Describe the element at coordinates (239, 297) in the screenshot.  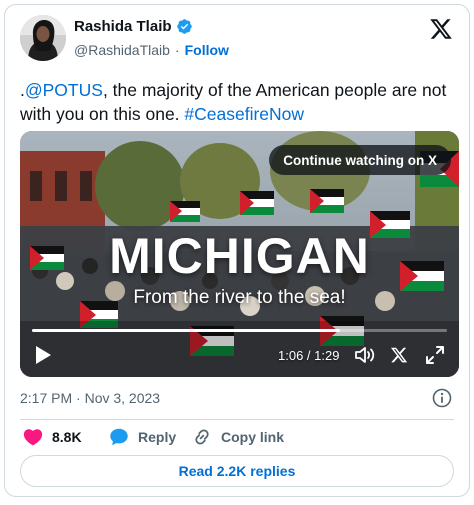
I see `video-overlay-subtitle: From the river to the sea!` at that location.